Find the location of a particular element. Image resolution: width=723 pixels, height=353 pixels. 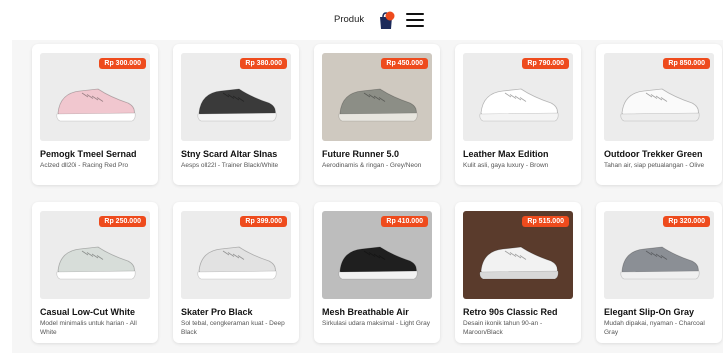

product-name: Outdoor Trekker Green is located at coordinates (663, 154).